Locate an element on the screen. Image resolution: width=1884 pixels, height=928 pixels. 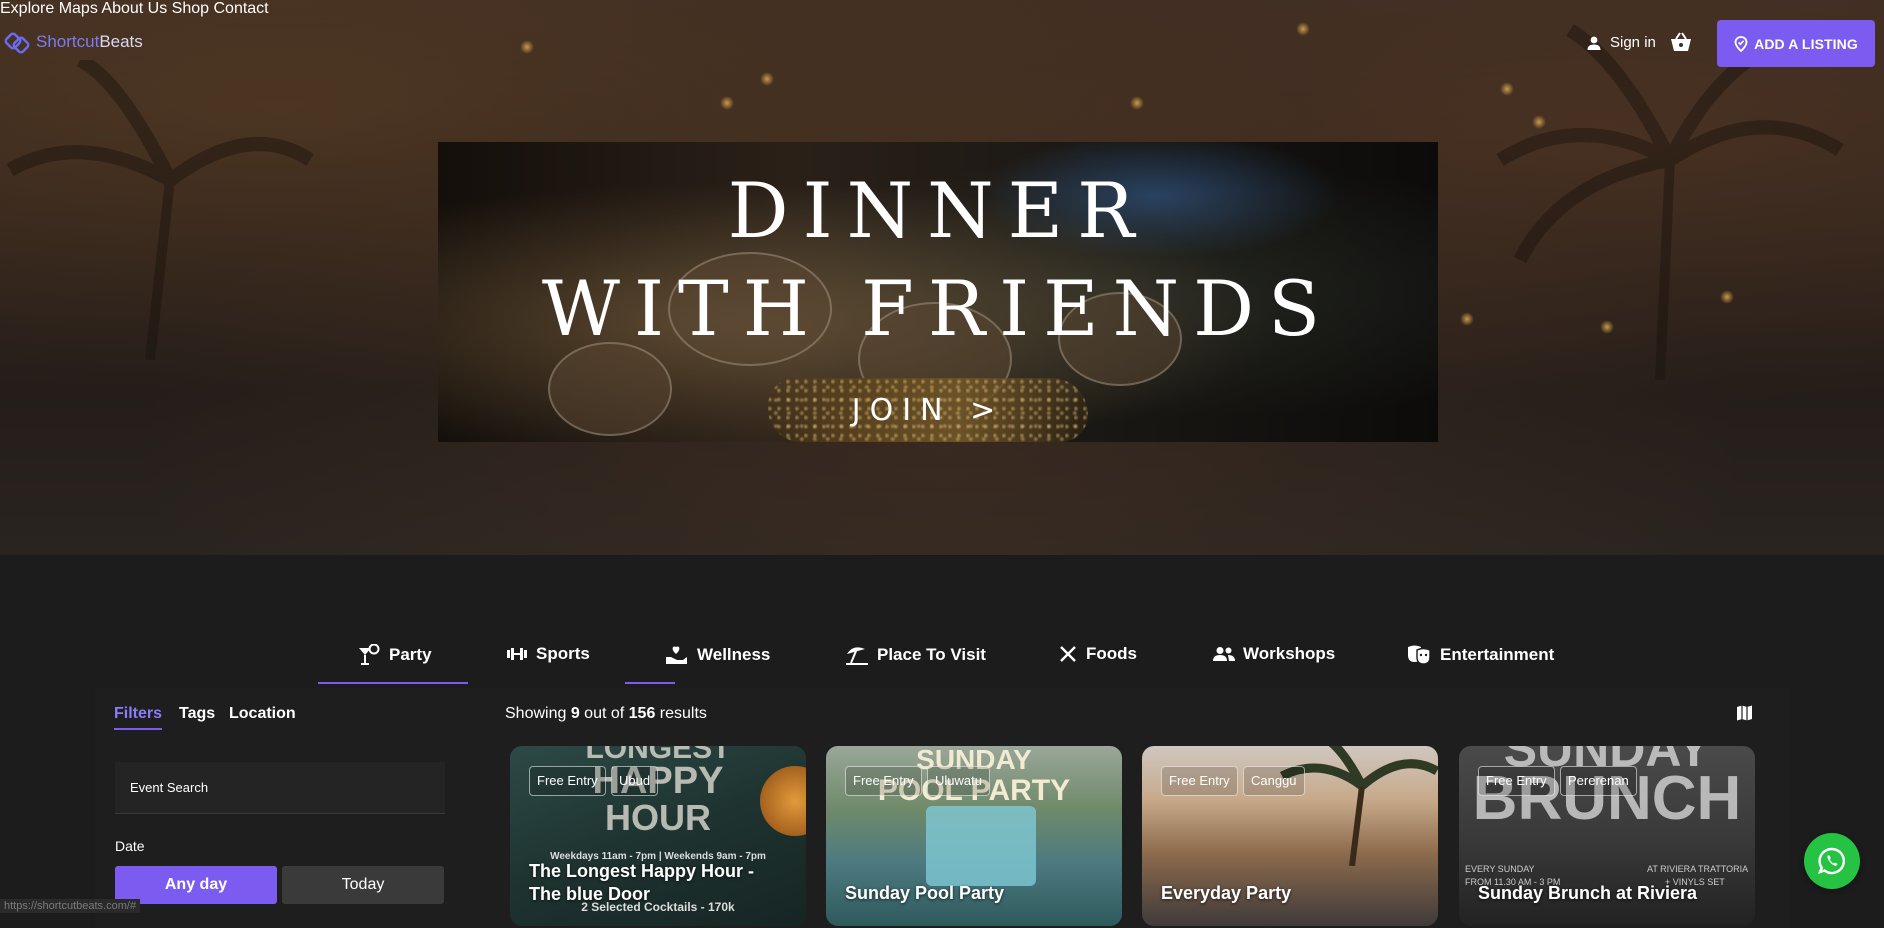
nav-shop: Shop is located at coordinates (190, 8).